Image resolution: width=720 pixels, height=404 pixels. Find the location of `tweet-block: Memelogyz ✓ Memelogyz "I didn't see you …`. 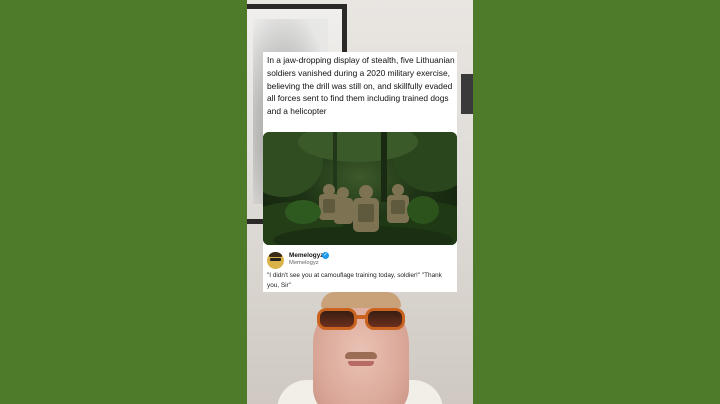

tweet-block: Memelogyz ✓ Memelogyz "I didn't see you … is located at coordinates (360, 270).